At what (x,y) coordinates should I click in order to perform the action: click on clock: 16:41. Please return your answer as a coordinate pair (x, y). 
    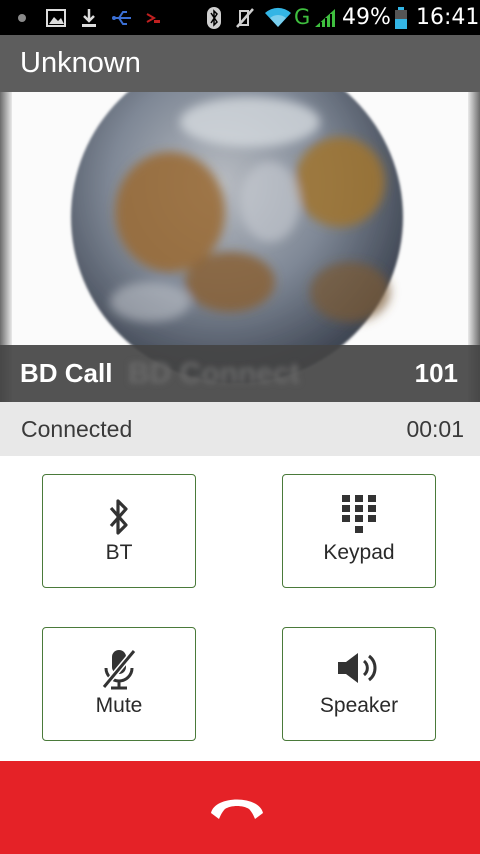
    Looking at the image, I should click on (448, 17).